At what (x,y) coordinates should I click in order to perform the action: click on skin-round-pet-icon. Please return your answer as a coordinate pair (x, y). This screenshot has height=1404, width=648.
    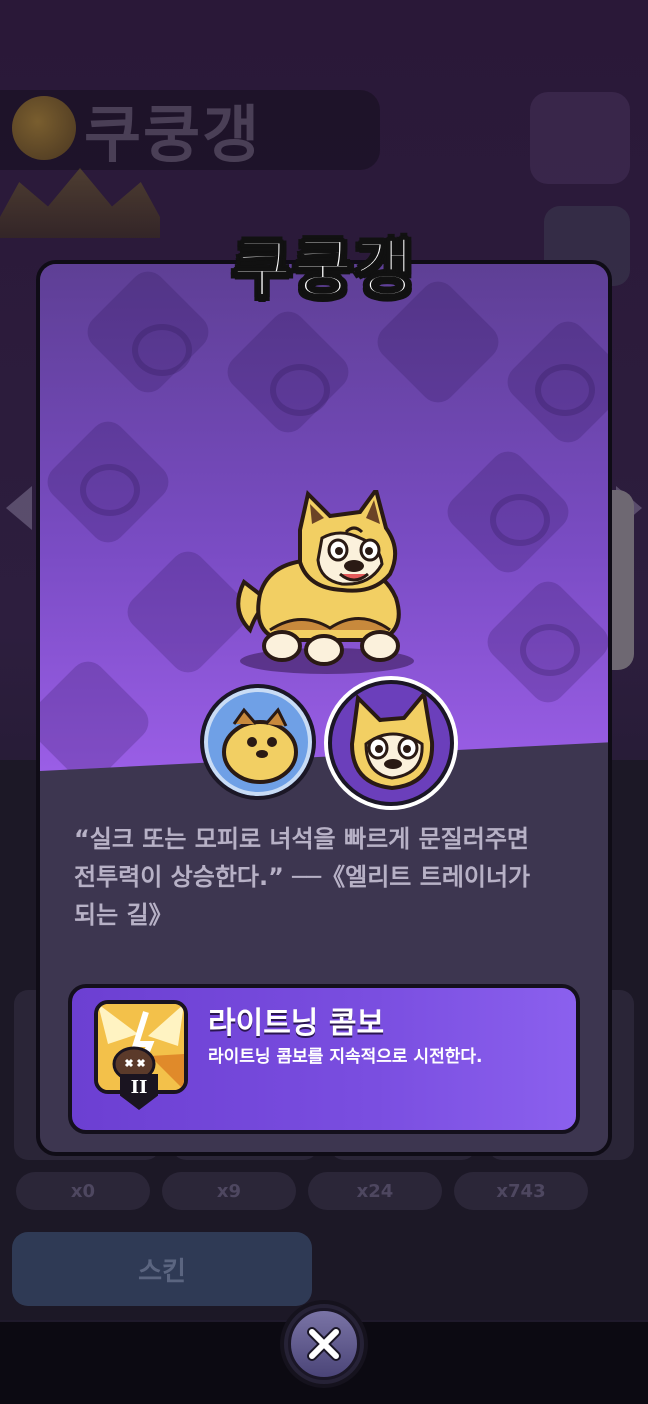
    Looking at the image, I should click on (260, 745).